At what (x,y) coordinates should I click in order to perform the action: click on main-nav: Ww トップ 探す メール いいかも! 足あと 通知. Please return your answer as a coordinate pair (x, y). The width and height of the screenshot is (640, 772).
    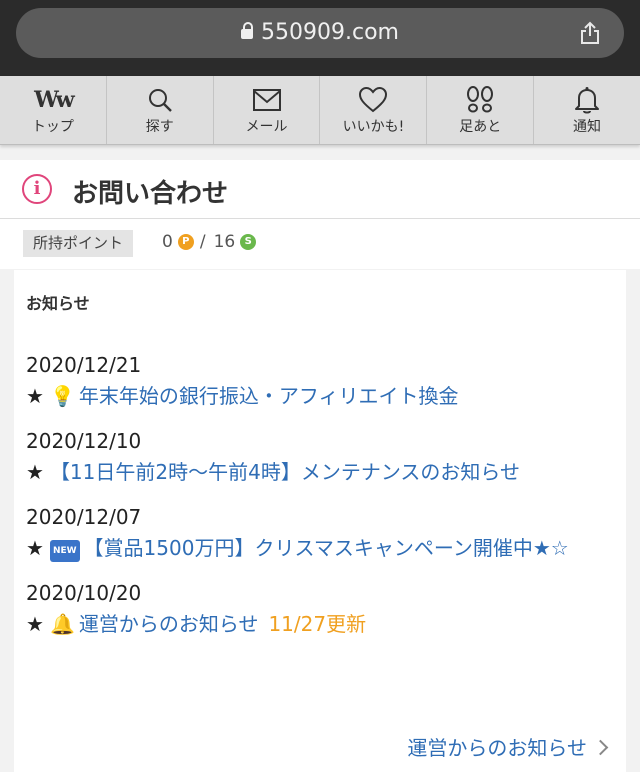
    Looking at the image, I should click on (320, 110).